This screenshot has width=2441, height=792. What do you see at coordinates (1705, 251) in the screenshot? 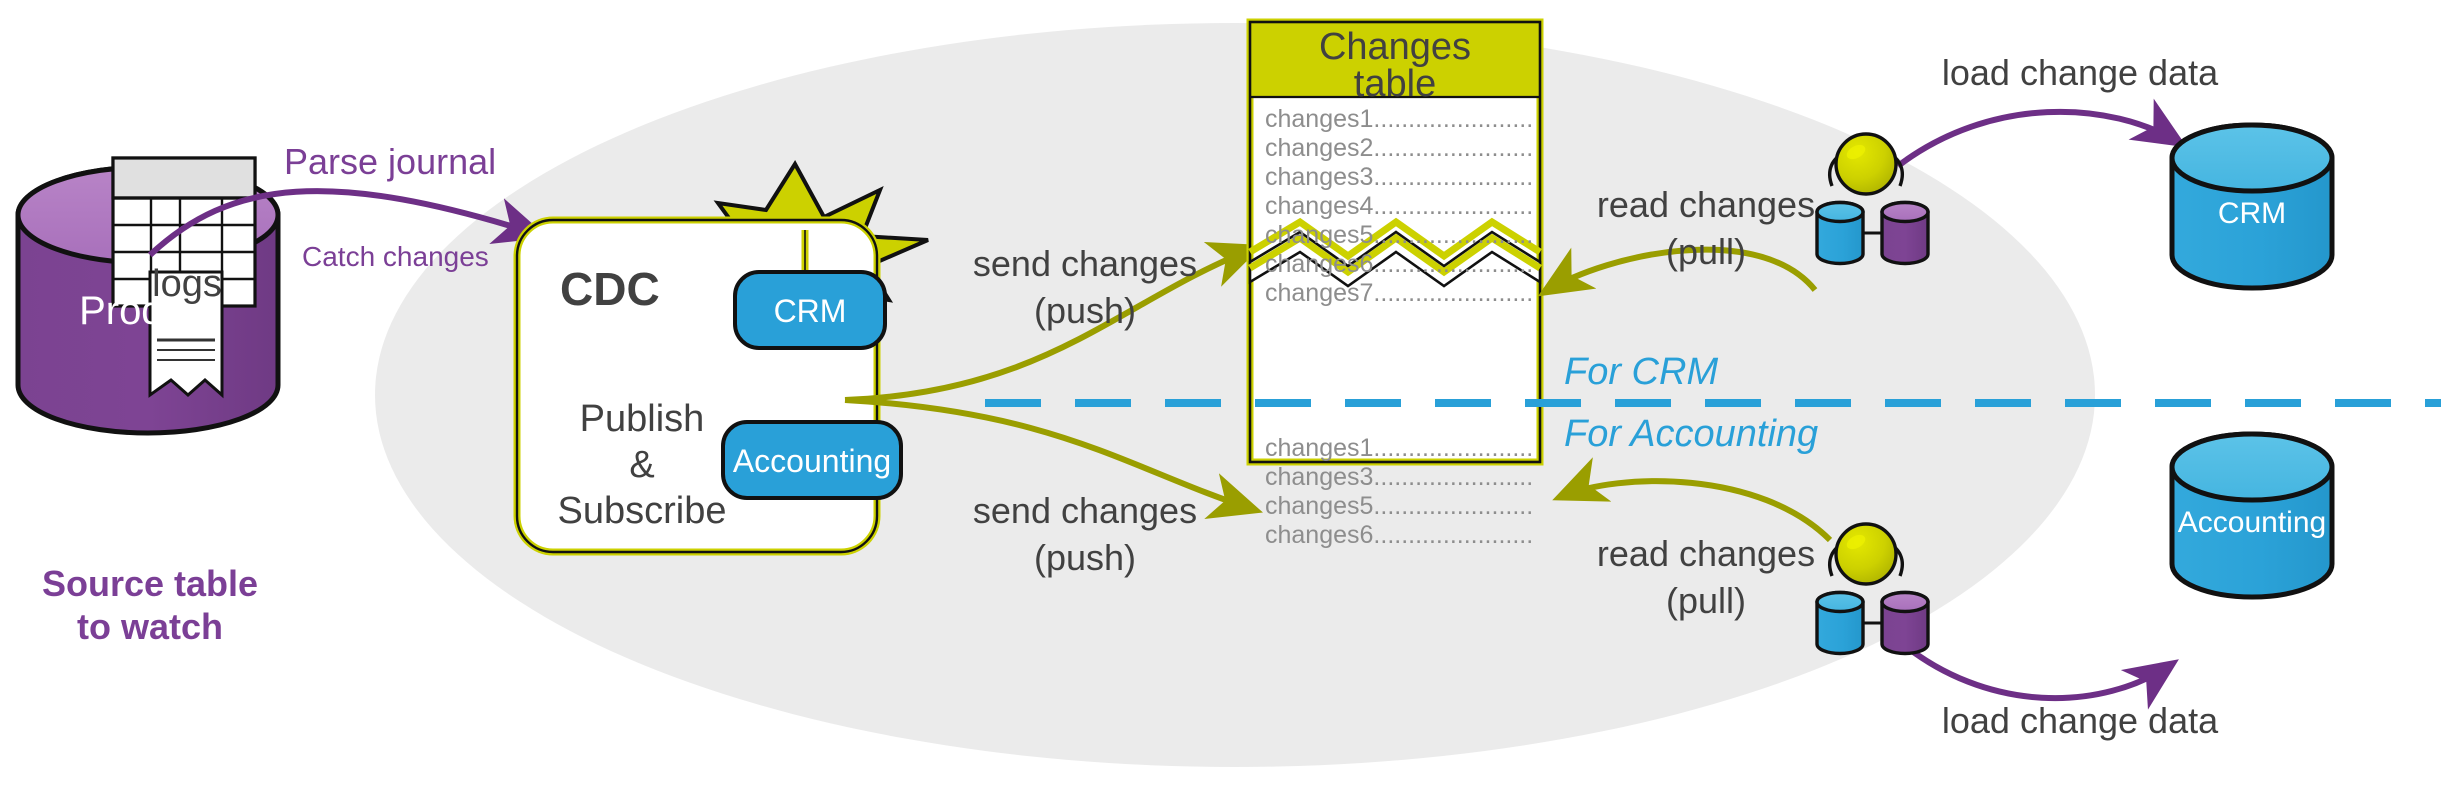
I see `read-changes-top-label-line2: (pull)` at bounding box center [1705, 251].